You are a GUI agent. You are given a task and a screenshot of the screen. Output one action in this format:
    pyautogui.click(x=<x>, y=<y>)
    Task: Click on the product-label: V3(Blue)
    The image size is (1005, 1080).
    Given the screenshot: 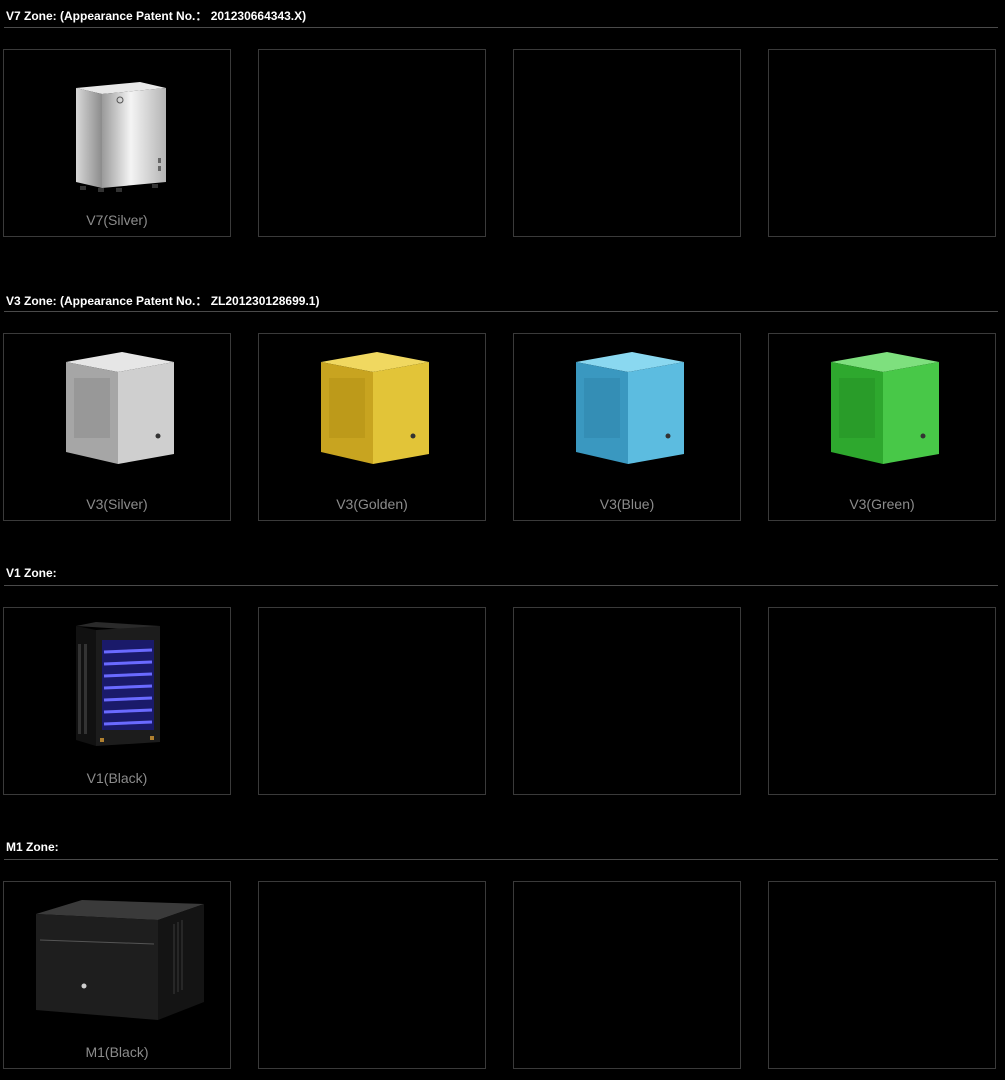 What is the action you would take?
    pyautogui.click(x=627, y=504)
    